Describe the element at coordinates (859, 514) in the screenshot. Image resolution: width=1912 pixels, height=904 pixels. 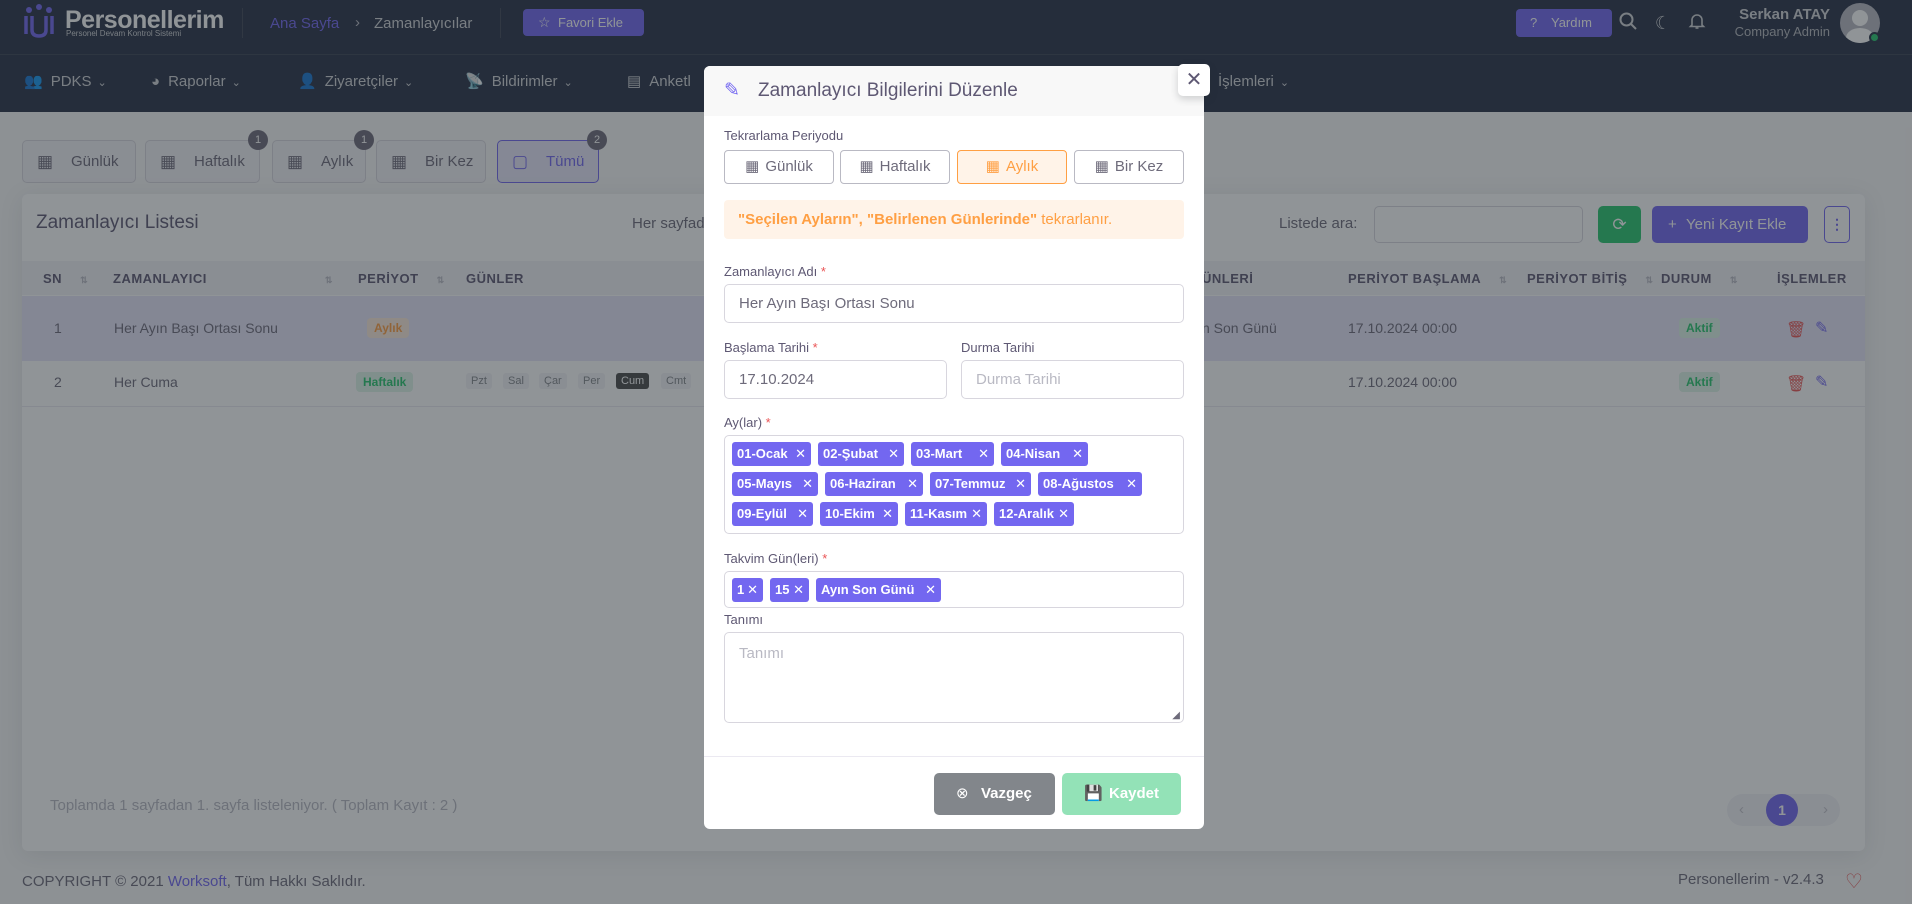
I see `month-tag: 10-Ekim ✕` at that location.